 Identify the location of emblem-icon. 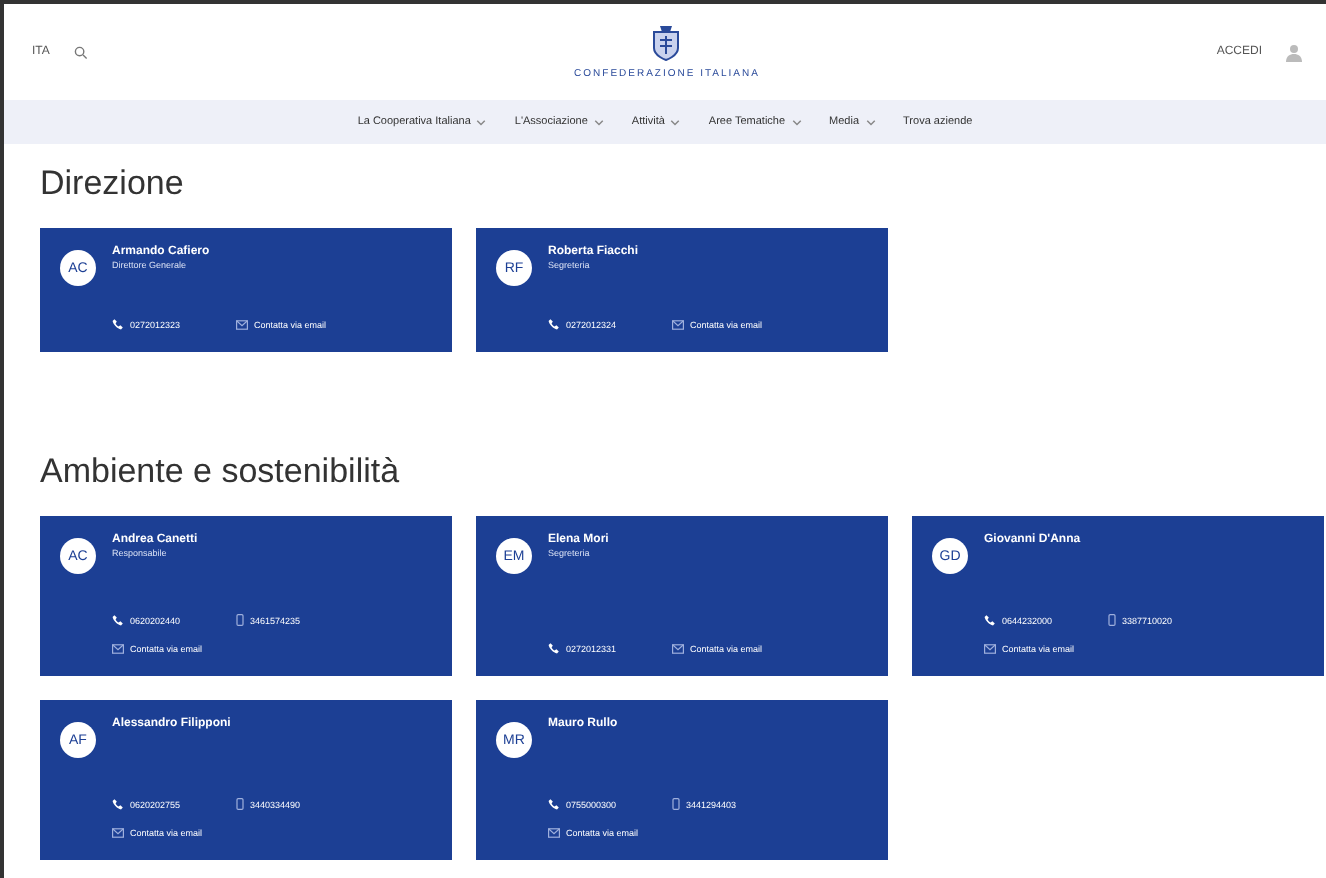
(666, 43).